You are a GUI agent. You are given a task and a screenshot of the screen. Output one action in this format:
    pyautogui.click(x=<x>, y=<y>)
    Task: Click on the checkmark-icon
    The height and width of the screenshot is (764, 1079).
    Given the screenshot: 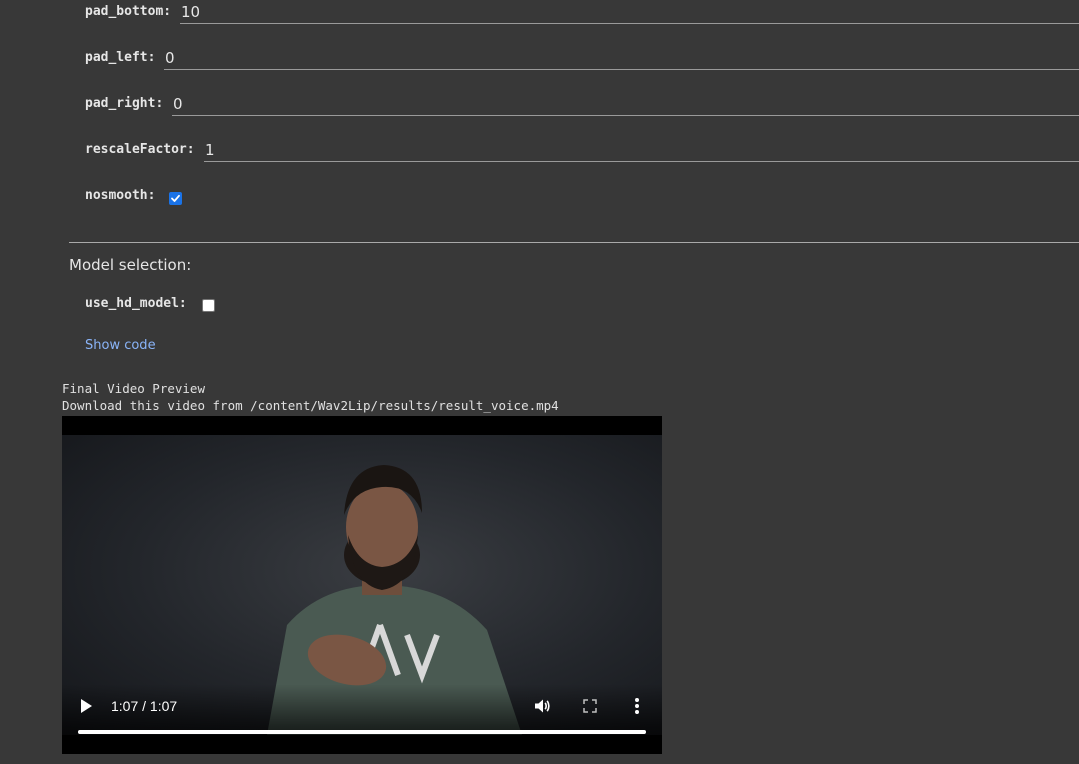 What is the action you would take?
    pyautogui.click(x=175, y=198)
    